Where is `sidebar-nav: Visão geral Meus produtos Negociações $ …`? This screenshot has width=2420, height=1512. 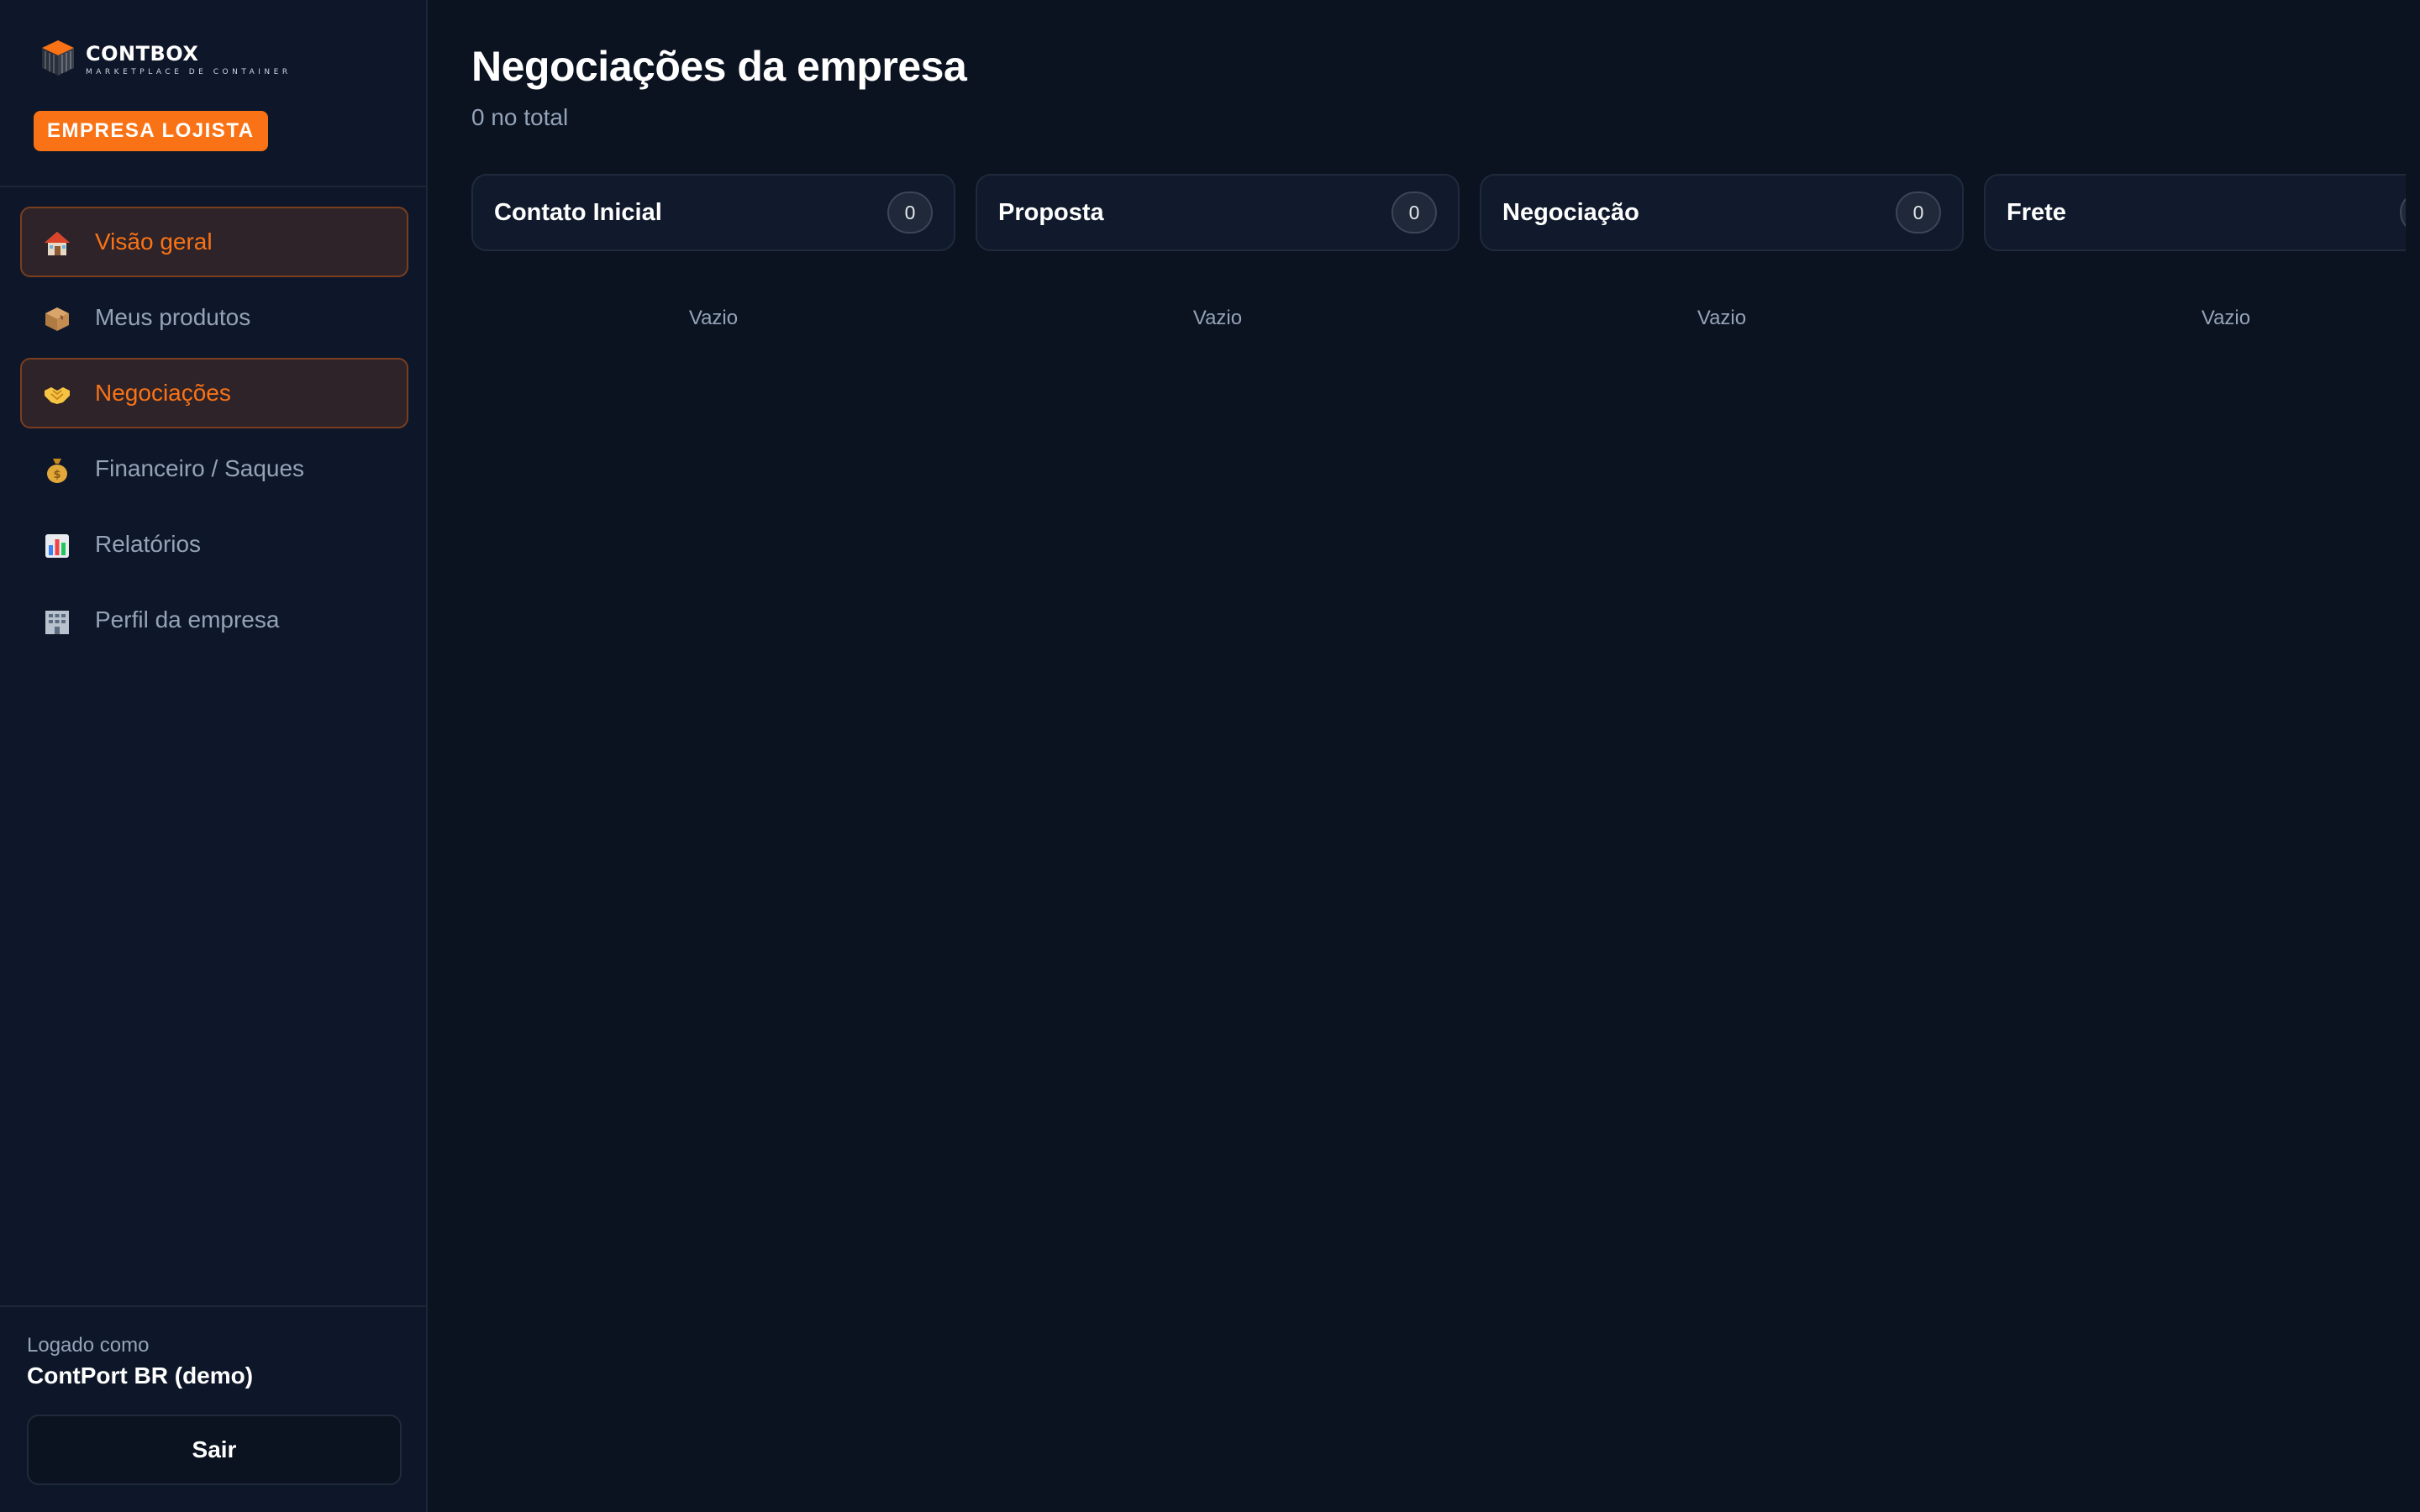 sidebar-nav: Visão geral Meus produtos Negociações $ … is located at coordinates (214, 433).